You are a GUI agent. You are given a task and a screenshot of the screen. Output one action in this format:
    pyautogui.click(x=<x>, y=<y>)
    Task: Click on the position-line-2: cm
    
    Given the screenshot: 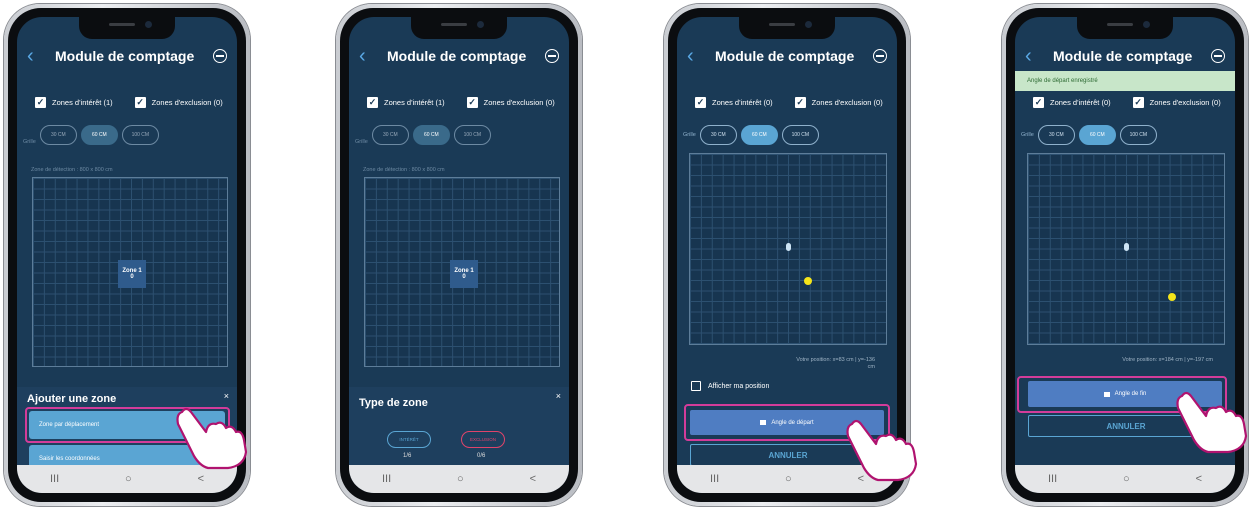 What is the action you would take?
    pyautogui.click(x=871, y=367)
    